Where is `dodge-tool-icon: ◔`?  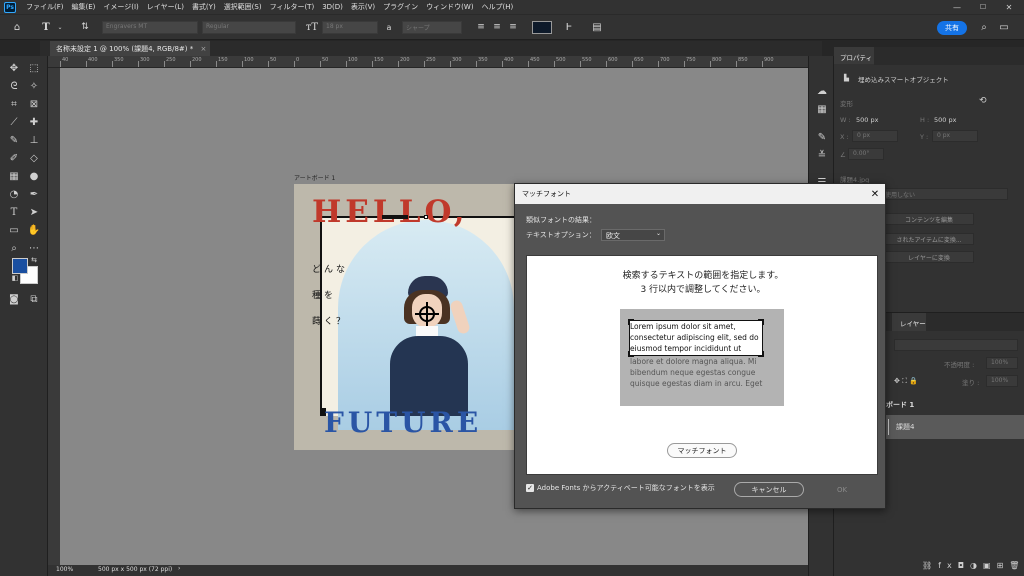
dodge-tool-icon: ◔ is located at coordinates (14, 194).